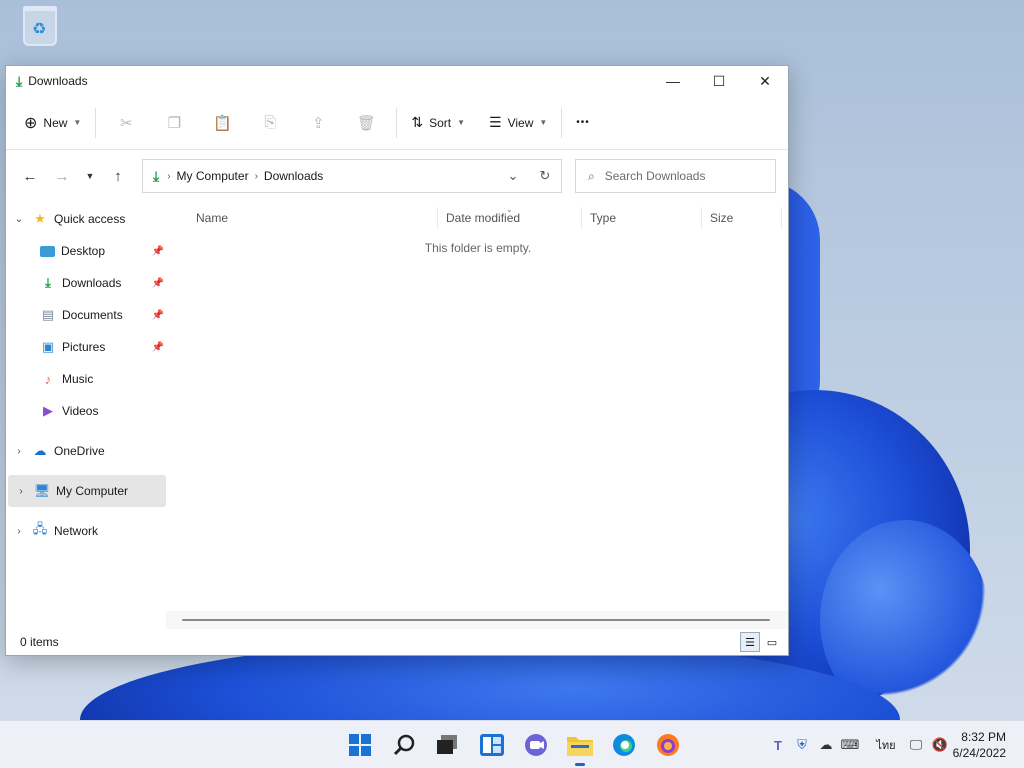  Describe the element at coordinates (802, 745) in the screenshot. I see `security-shield-icon: ⛨` at that location.